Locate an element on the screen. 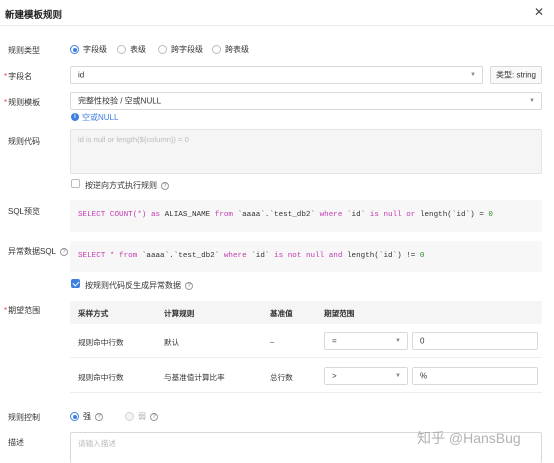 Image resolution: width=554 pixels, height=463 pixels. rule-template-hint-link: 空或NULL is located at coordinates (100, 117).